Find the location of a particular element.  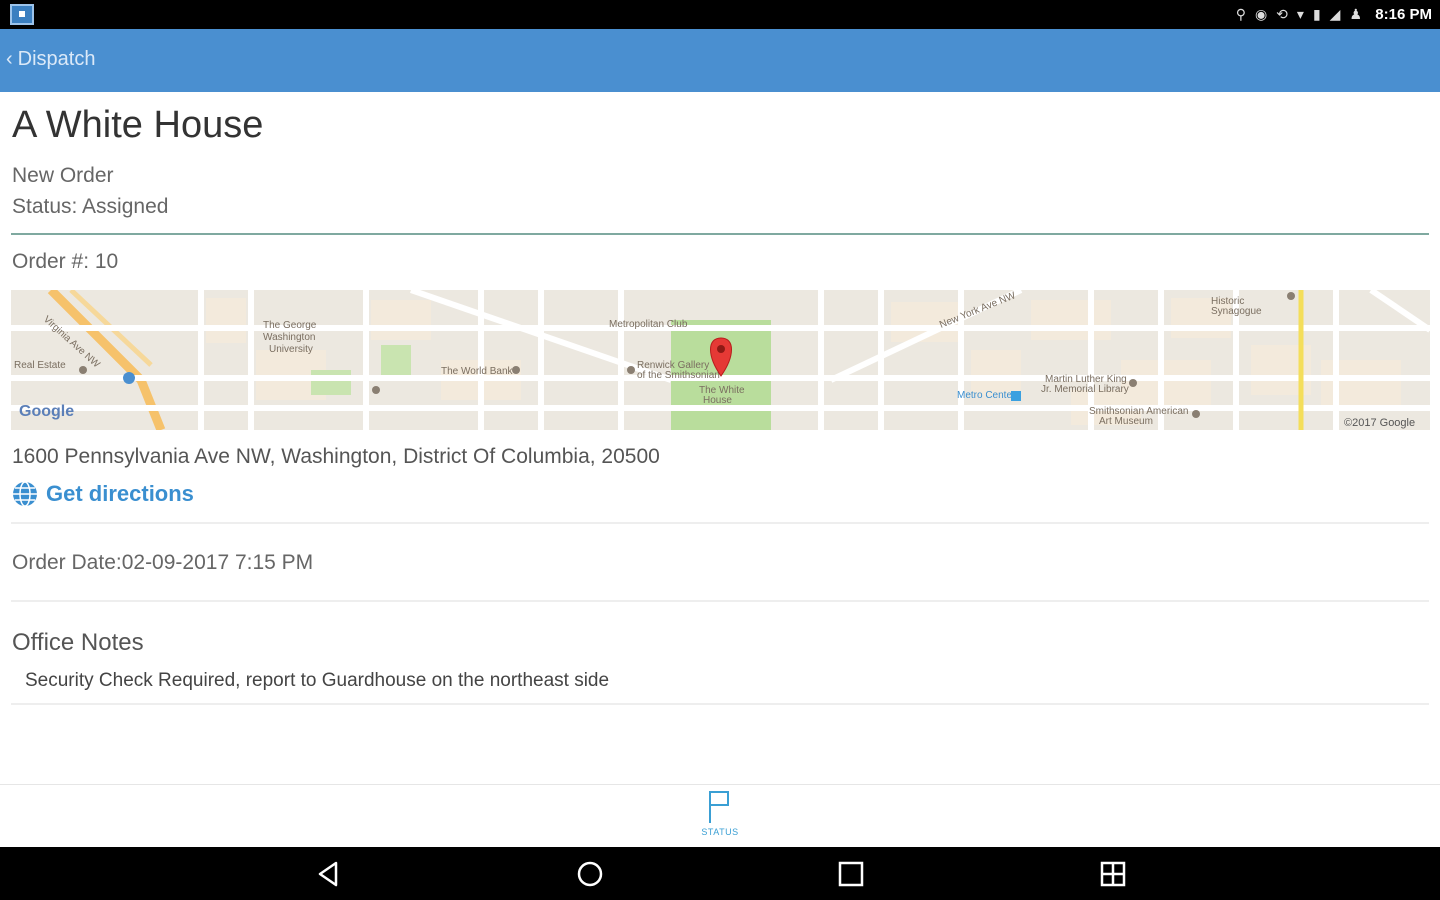

system-status-bar: ⚲ ◉ ⟲ ▾ ▮ ◢ ♟ 8:16 PM is located at coordinates (720, 14).